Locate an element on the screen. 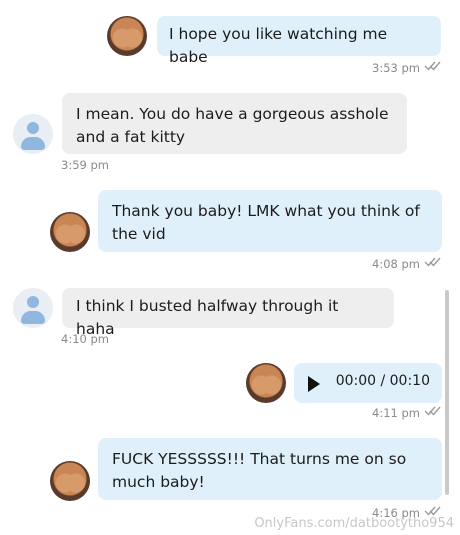 This screenshot has height=535, width=460. watermark: OnlyFans.com/datbootytho954 is located at coordinates (354, 523).